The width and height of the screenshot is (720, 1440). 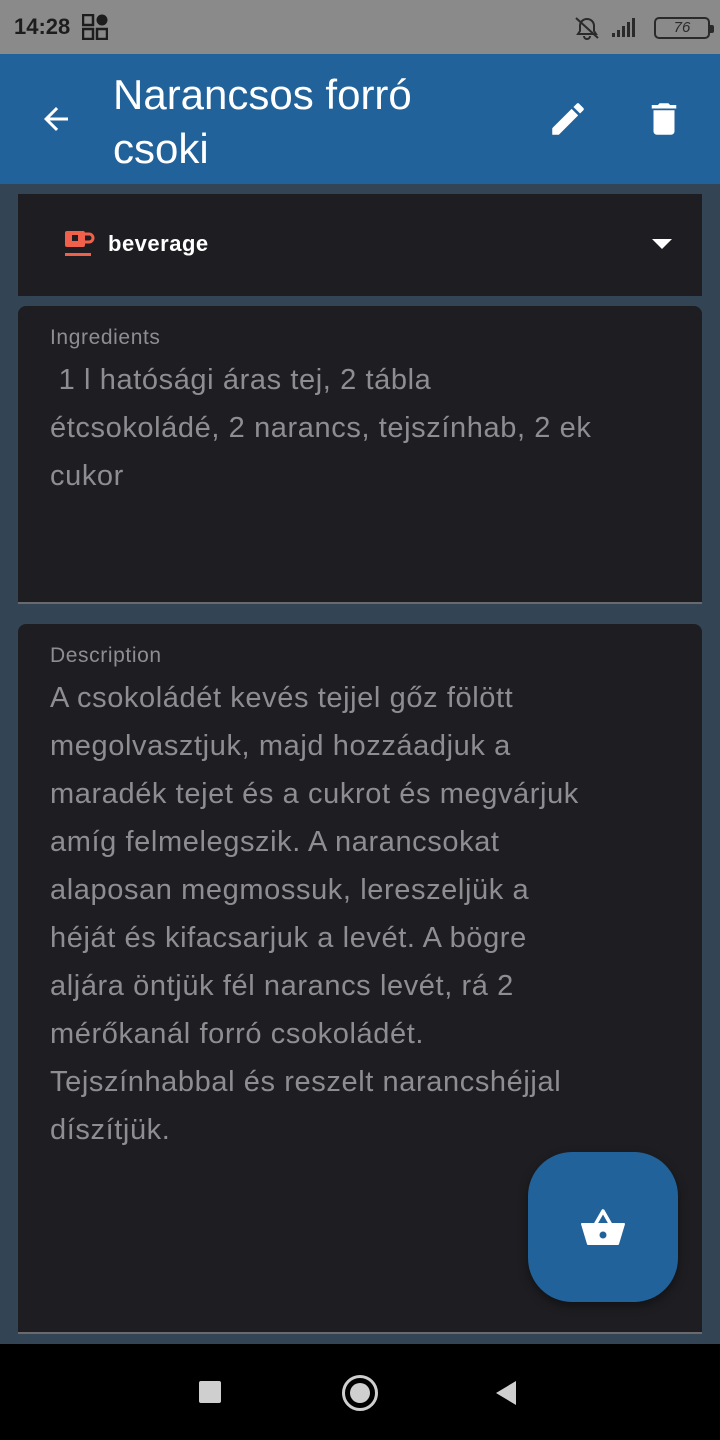 I want to click on system-nav-bar, so click(x=360, y=1392).